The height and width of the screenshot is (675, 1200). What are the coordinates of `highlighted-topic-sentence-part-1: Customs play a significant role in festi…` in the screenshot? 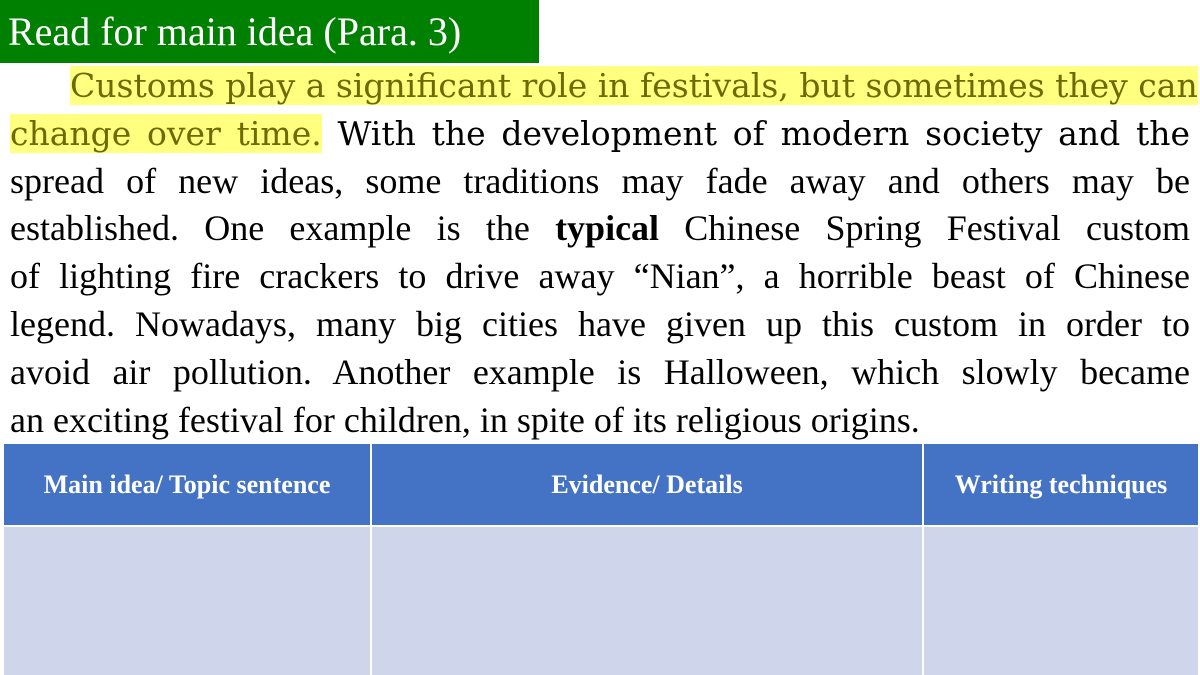 It's located at (634, 85).